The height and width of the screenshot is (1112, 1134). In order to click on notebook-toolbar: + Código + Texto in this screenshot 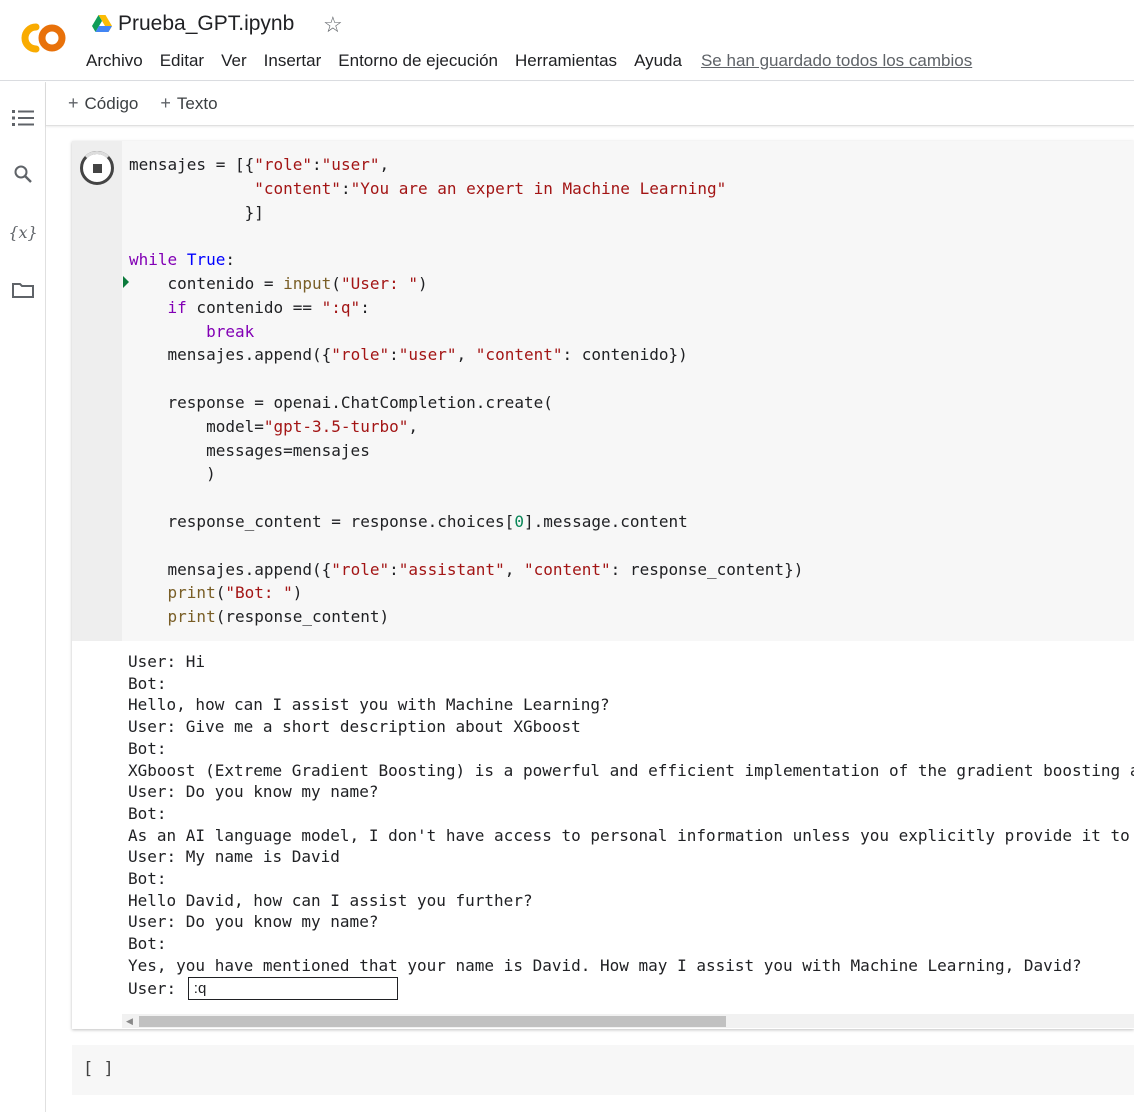, I will do `click(590, 104)`.